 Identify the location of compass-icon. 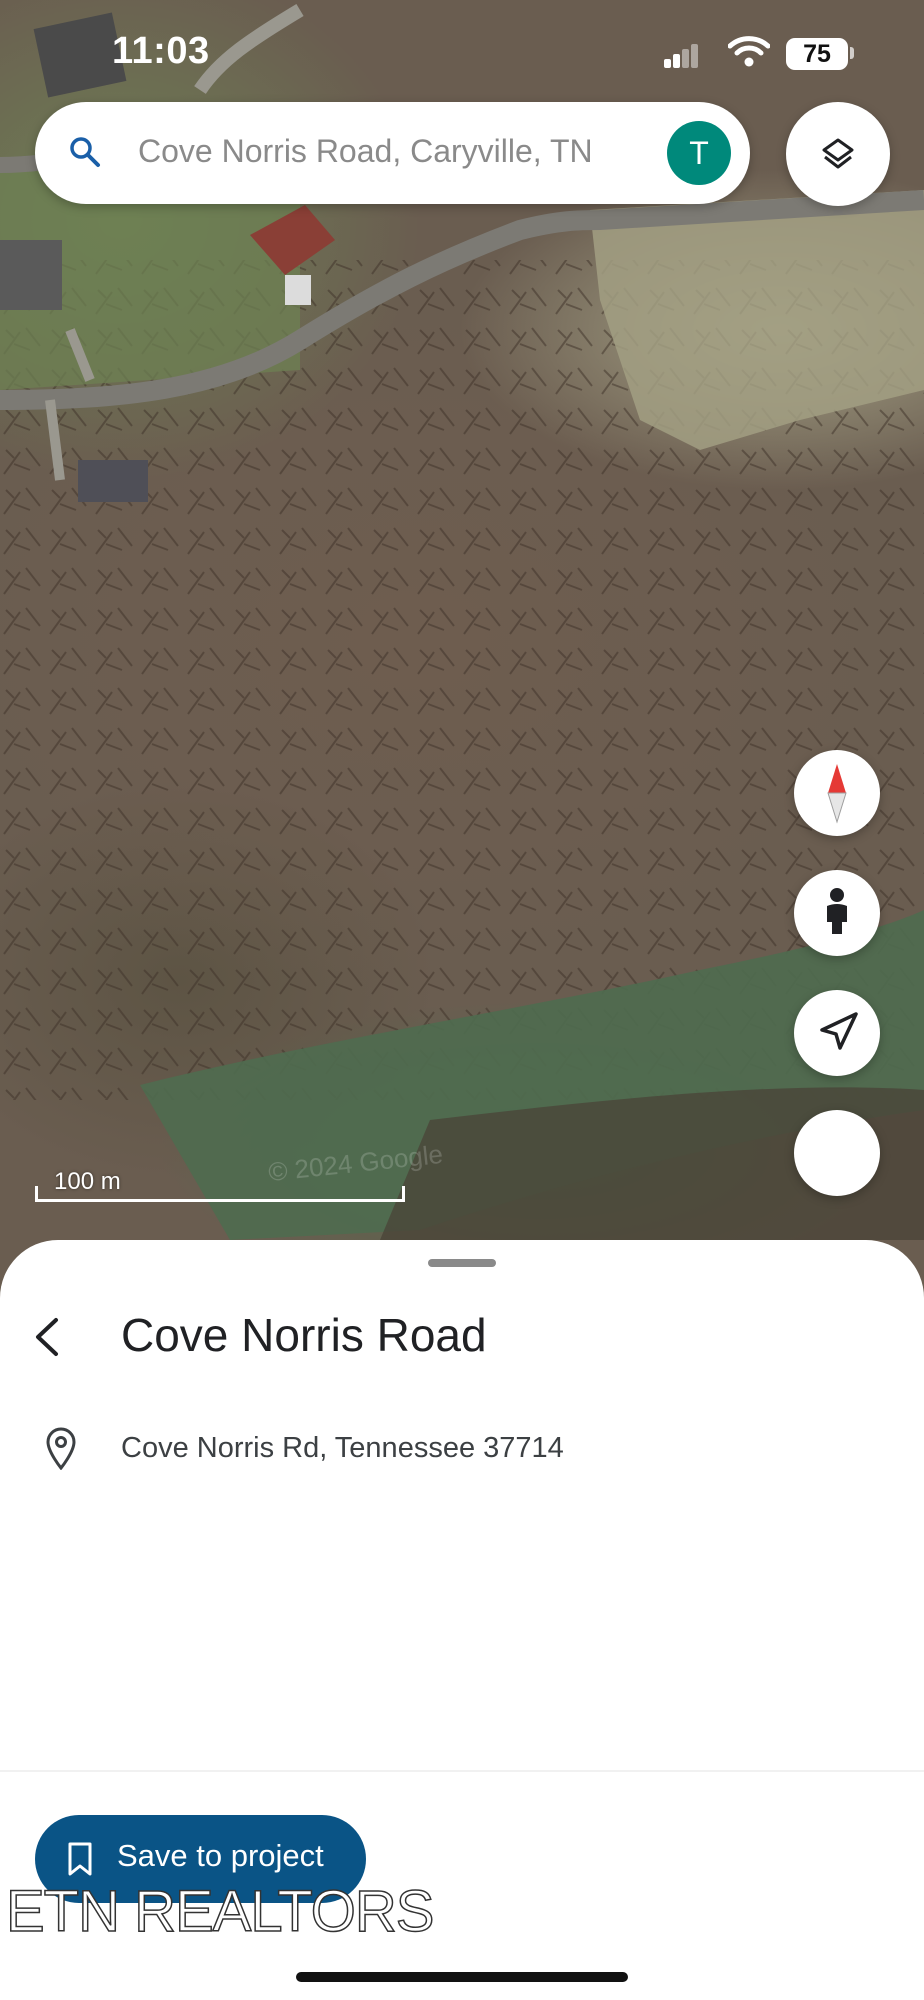
(837, 794).